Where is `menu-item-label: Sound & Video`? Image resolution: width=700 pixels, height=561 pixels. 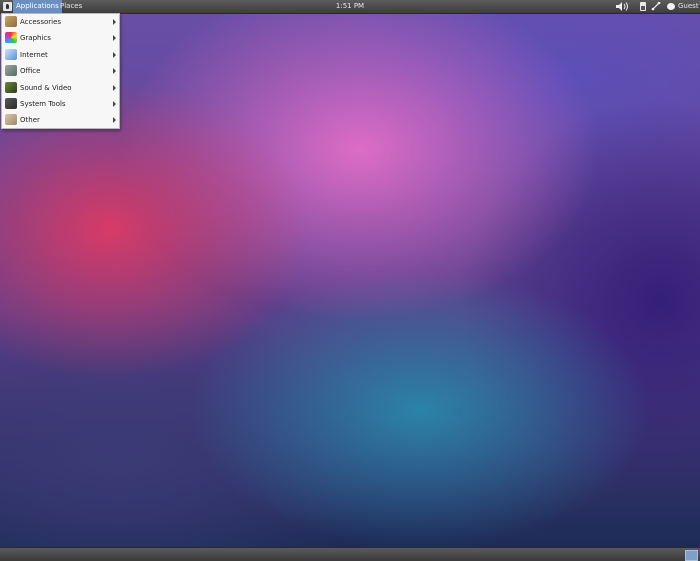 menu-item-label: Sound & Video is located at coordinates (46, 88).